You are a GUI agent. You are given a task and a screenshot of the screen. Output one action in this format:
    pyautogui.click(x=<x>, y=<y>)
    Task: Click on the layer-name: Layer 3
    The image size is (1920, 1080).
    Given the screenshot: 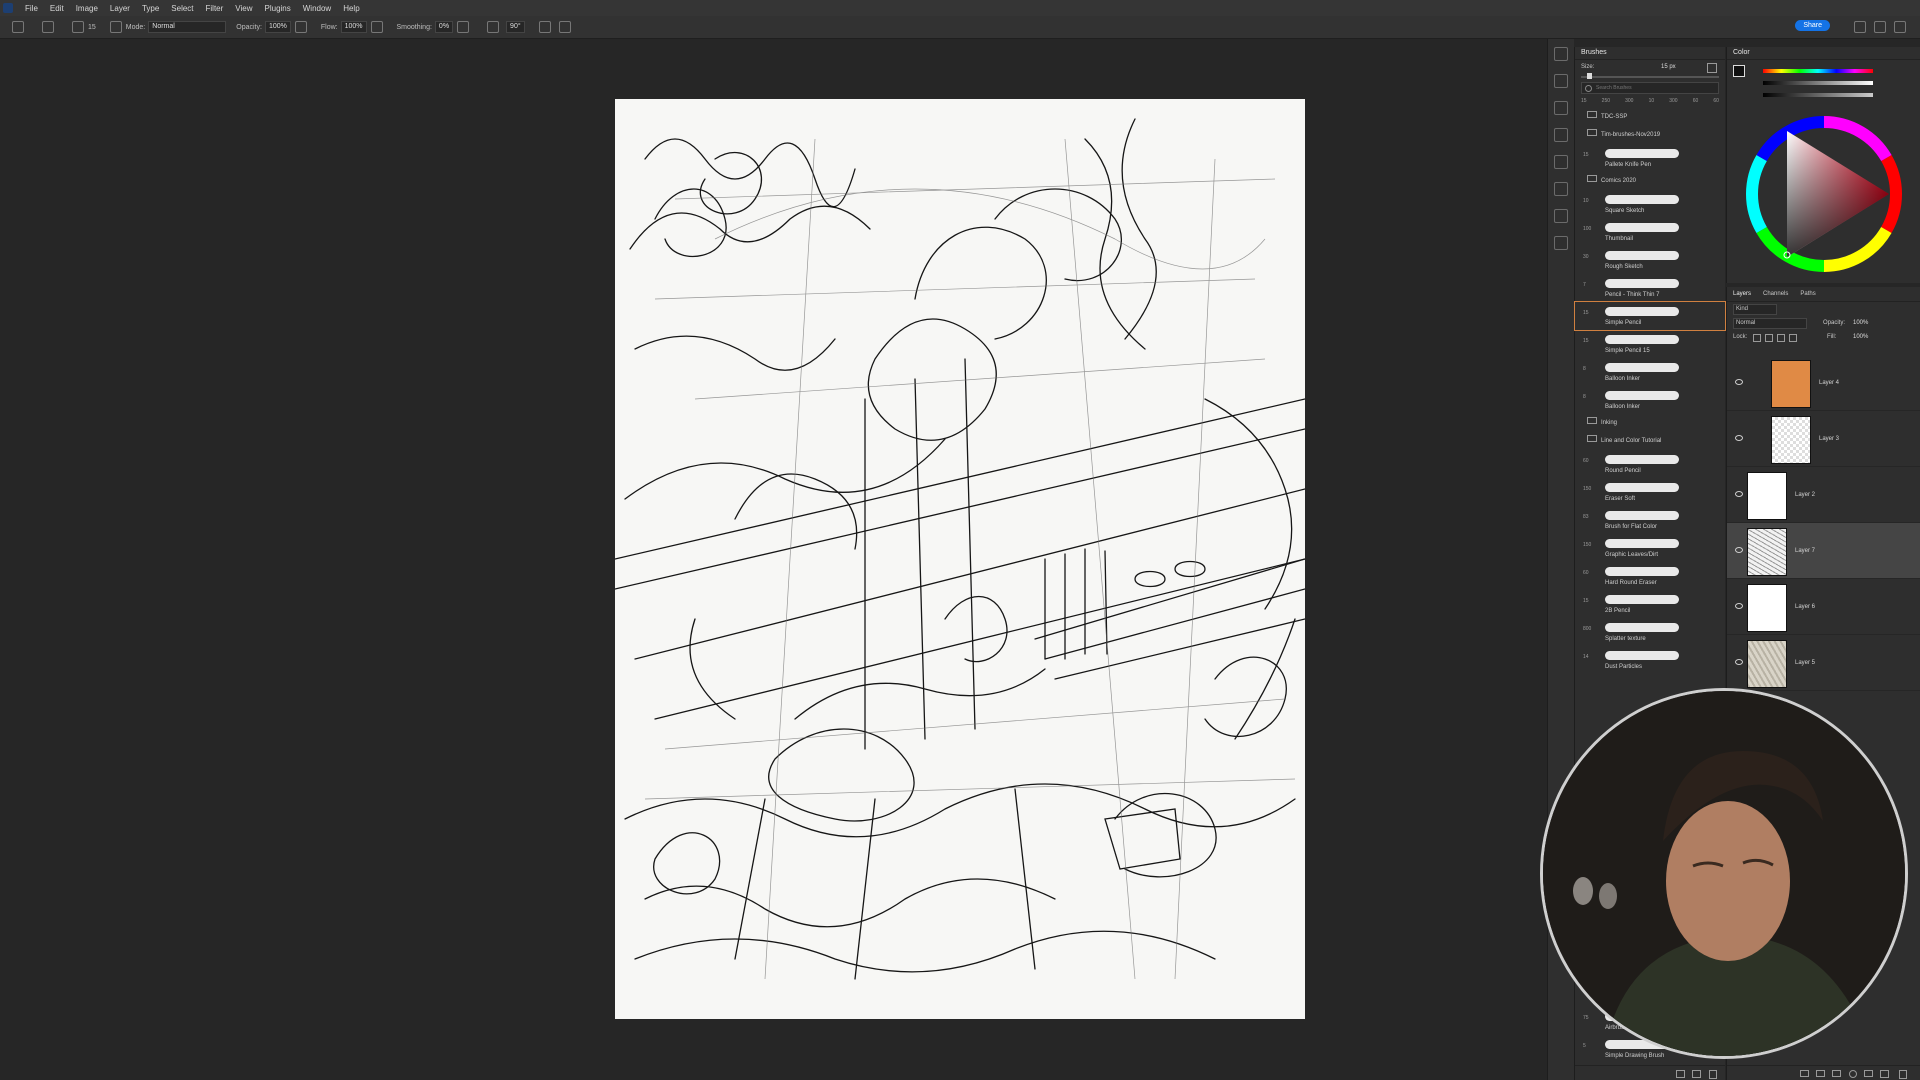 What is the action you would take?
    pyautogui.click(x=1829, y=439)
    